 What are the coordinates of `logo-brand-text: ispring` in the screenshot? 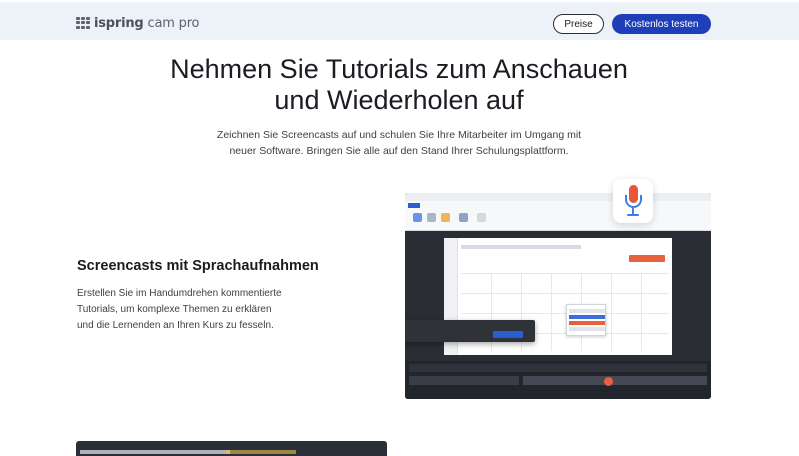 It's located at (119, 23).